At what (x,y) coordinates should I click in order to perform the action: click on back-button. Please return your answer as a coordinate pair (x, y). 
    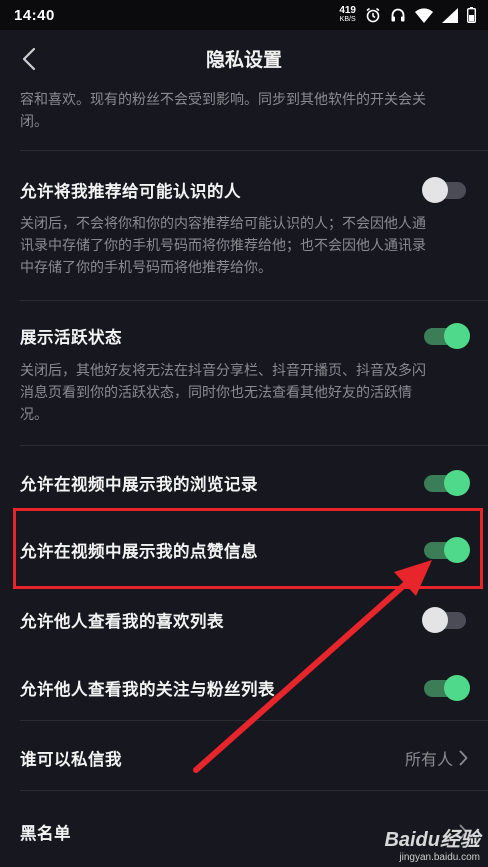
    Looking at the image, I should click on (29, 59).